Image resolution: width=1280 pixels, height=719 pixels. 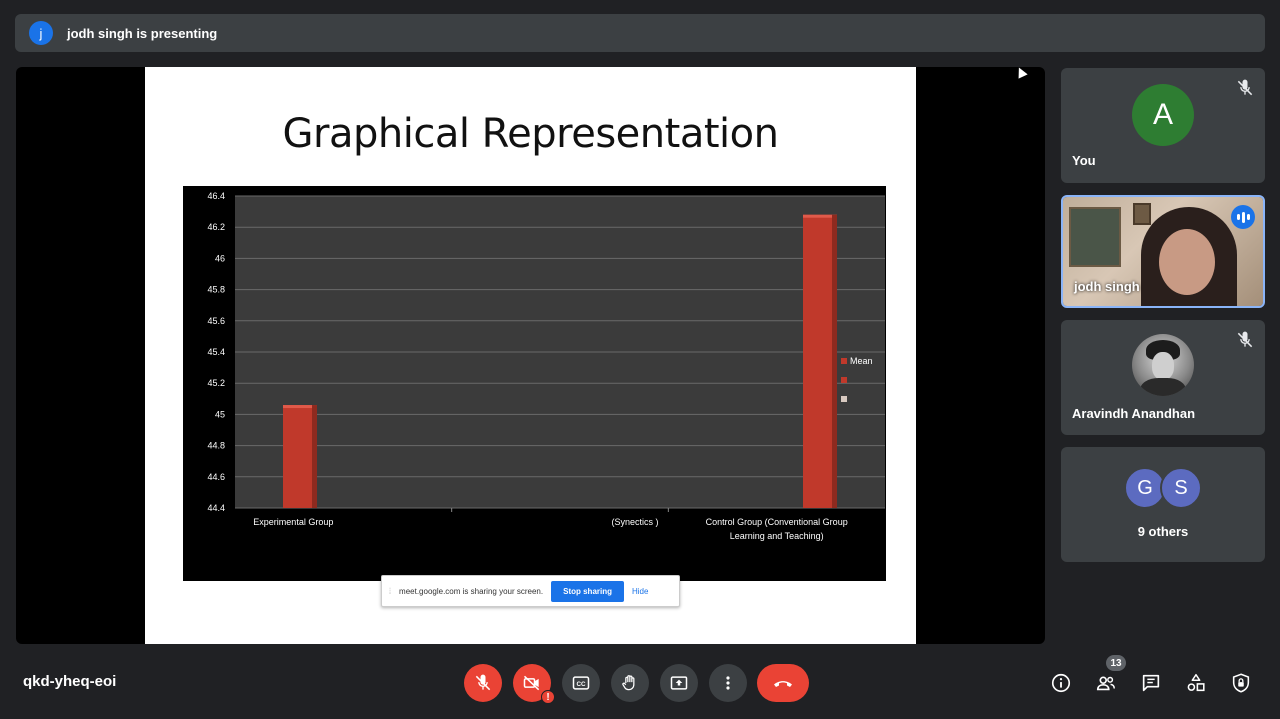 I want to click on chat-icon, so click(x=1151, y=683).